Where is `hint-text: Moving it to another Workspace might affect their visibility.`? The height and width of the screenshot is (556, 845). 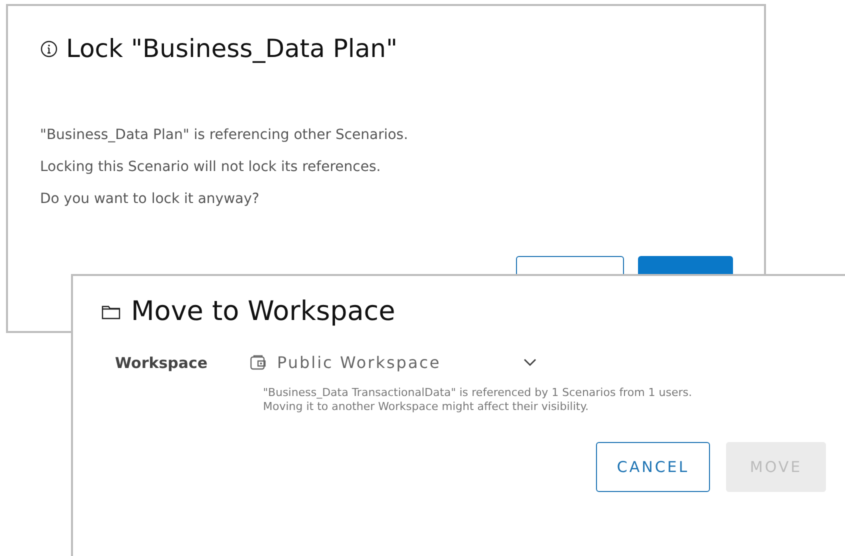
hint-text: Moving it to another Workspace might affect their visibility. is located at coordinates (426, 407).